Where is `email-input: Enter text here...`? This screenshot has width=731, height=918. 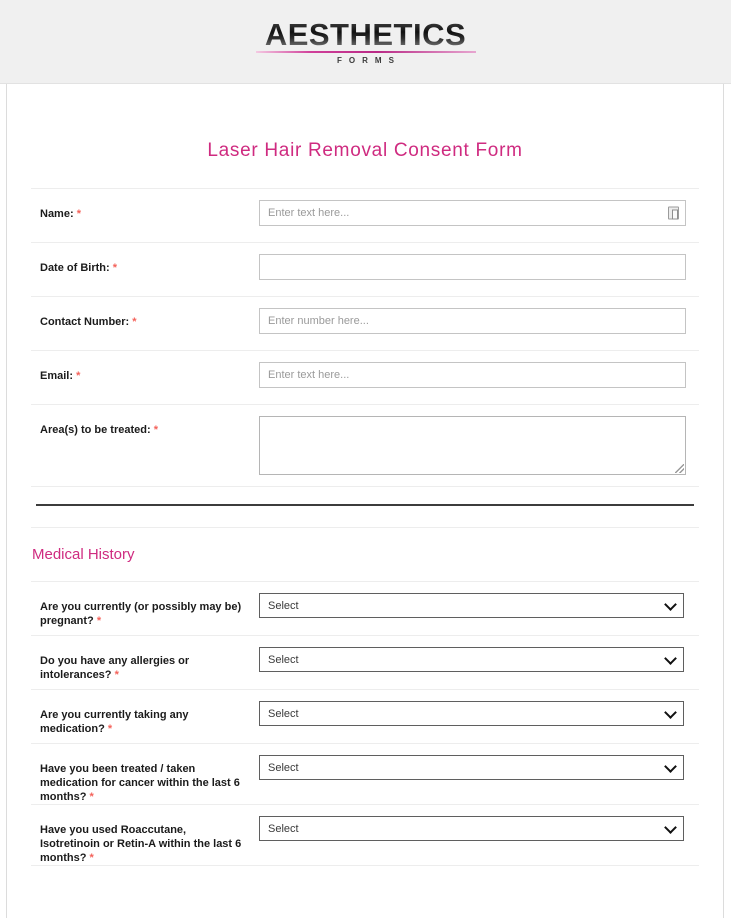
email-input: Enter text here... is located at coordinates (472, 375).